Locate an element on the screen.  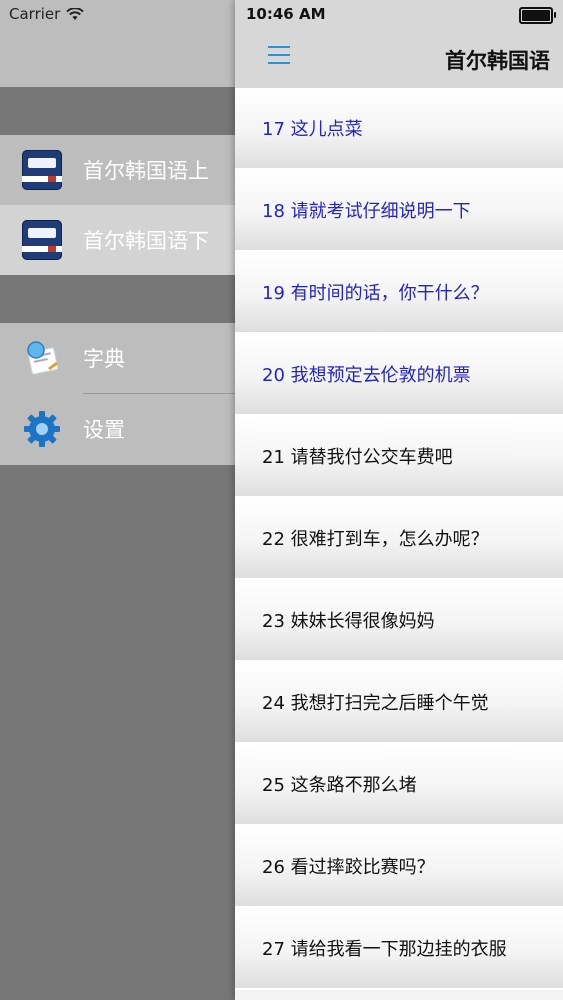
list-item: 27 请给我看一下那边挂的衣服 is located at coordinates (399, 949).